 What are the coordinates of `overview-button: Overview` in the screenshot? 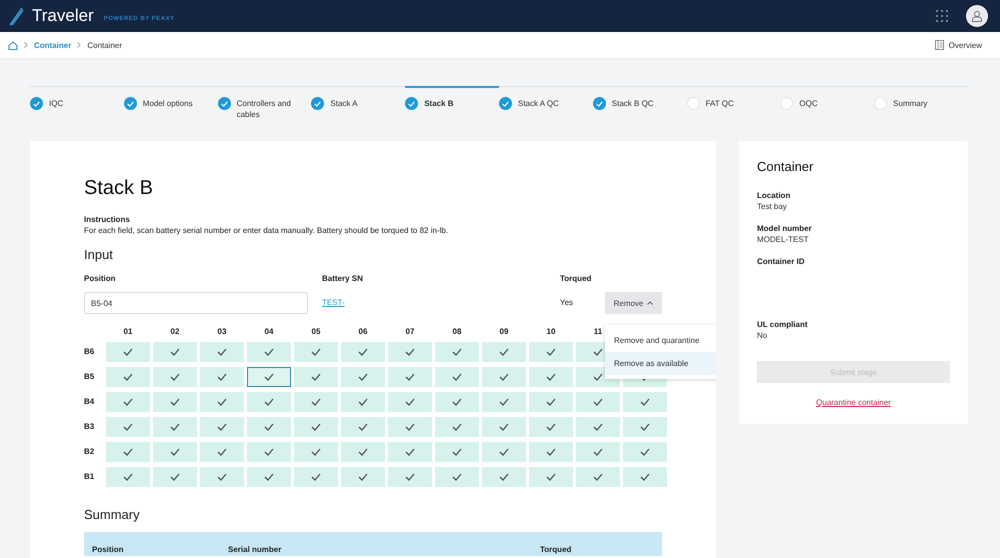 It's located at (958, 45).